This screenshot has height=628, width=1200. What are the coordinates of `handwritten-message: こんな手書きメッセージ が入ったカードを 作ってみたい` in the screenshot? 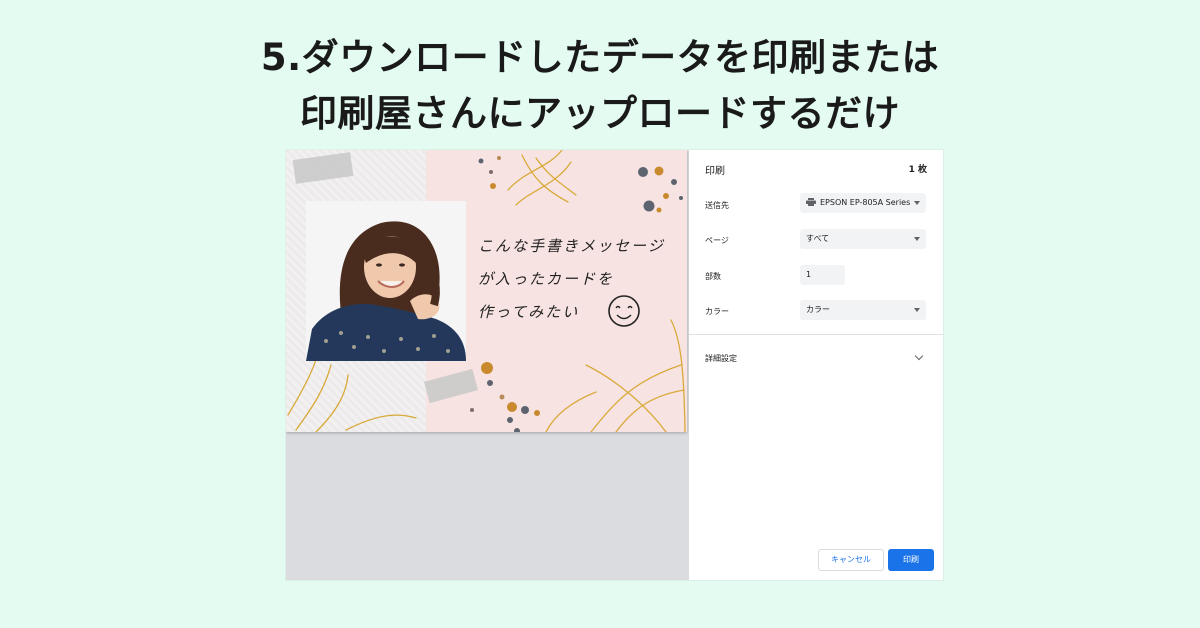 It's located at (578, 279).